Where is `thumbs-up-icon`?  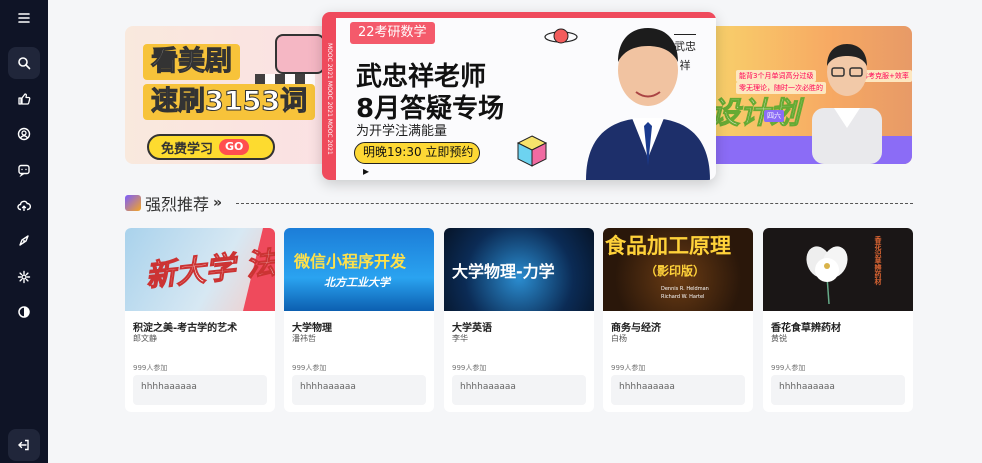
thumbs-up-icon is located at coordinates (24, 99).